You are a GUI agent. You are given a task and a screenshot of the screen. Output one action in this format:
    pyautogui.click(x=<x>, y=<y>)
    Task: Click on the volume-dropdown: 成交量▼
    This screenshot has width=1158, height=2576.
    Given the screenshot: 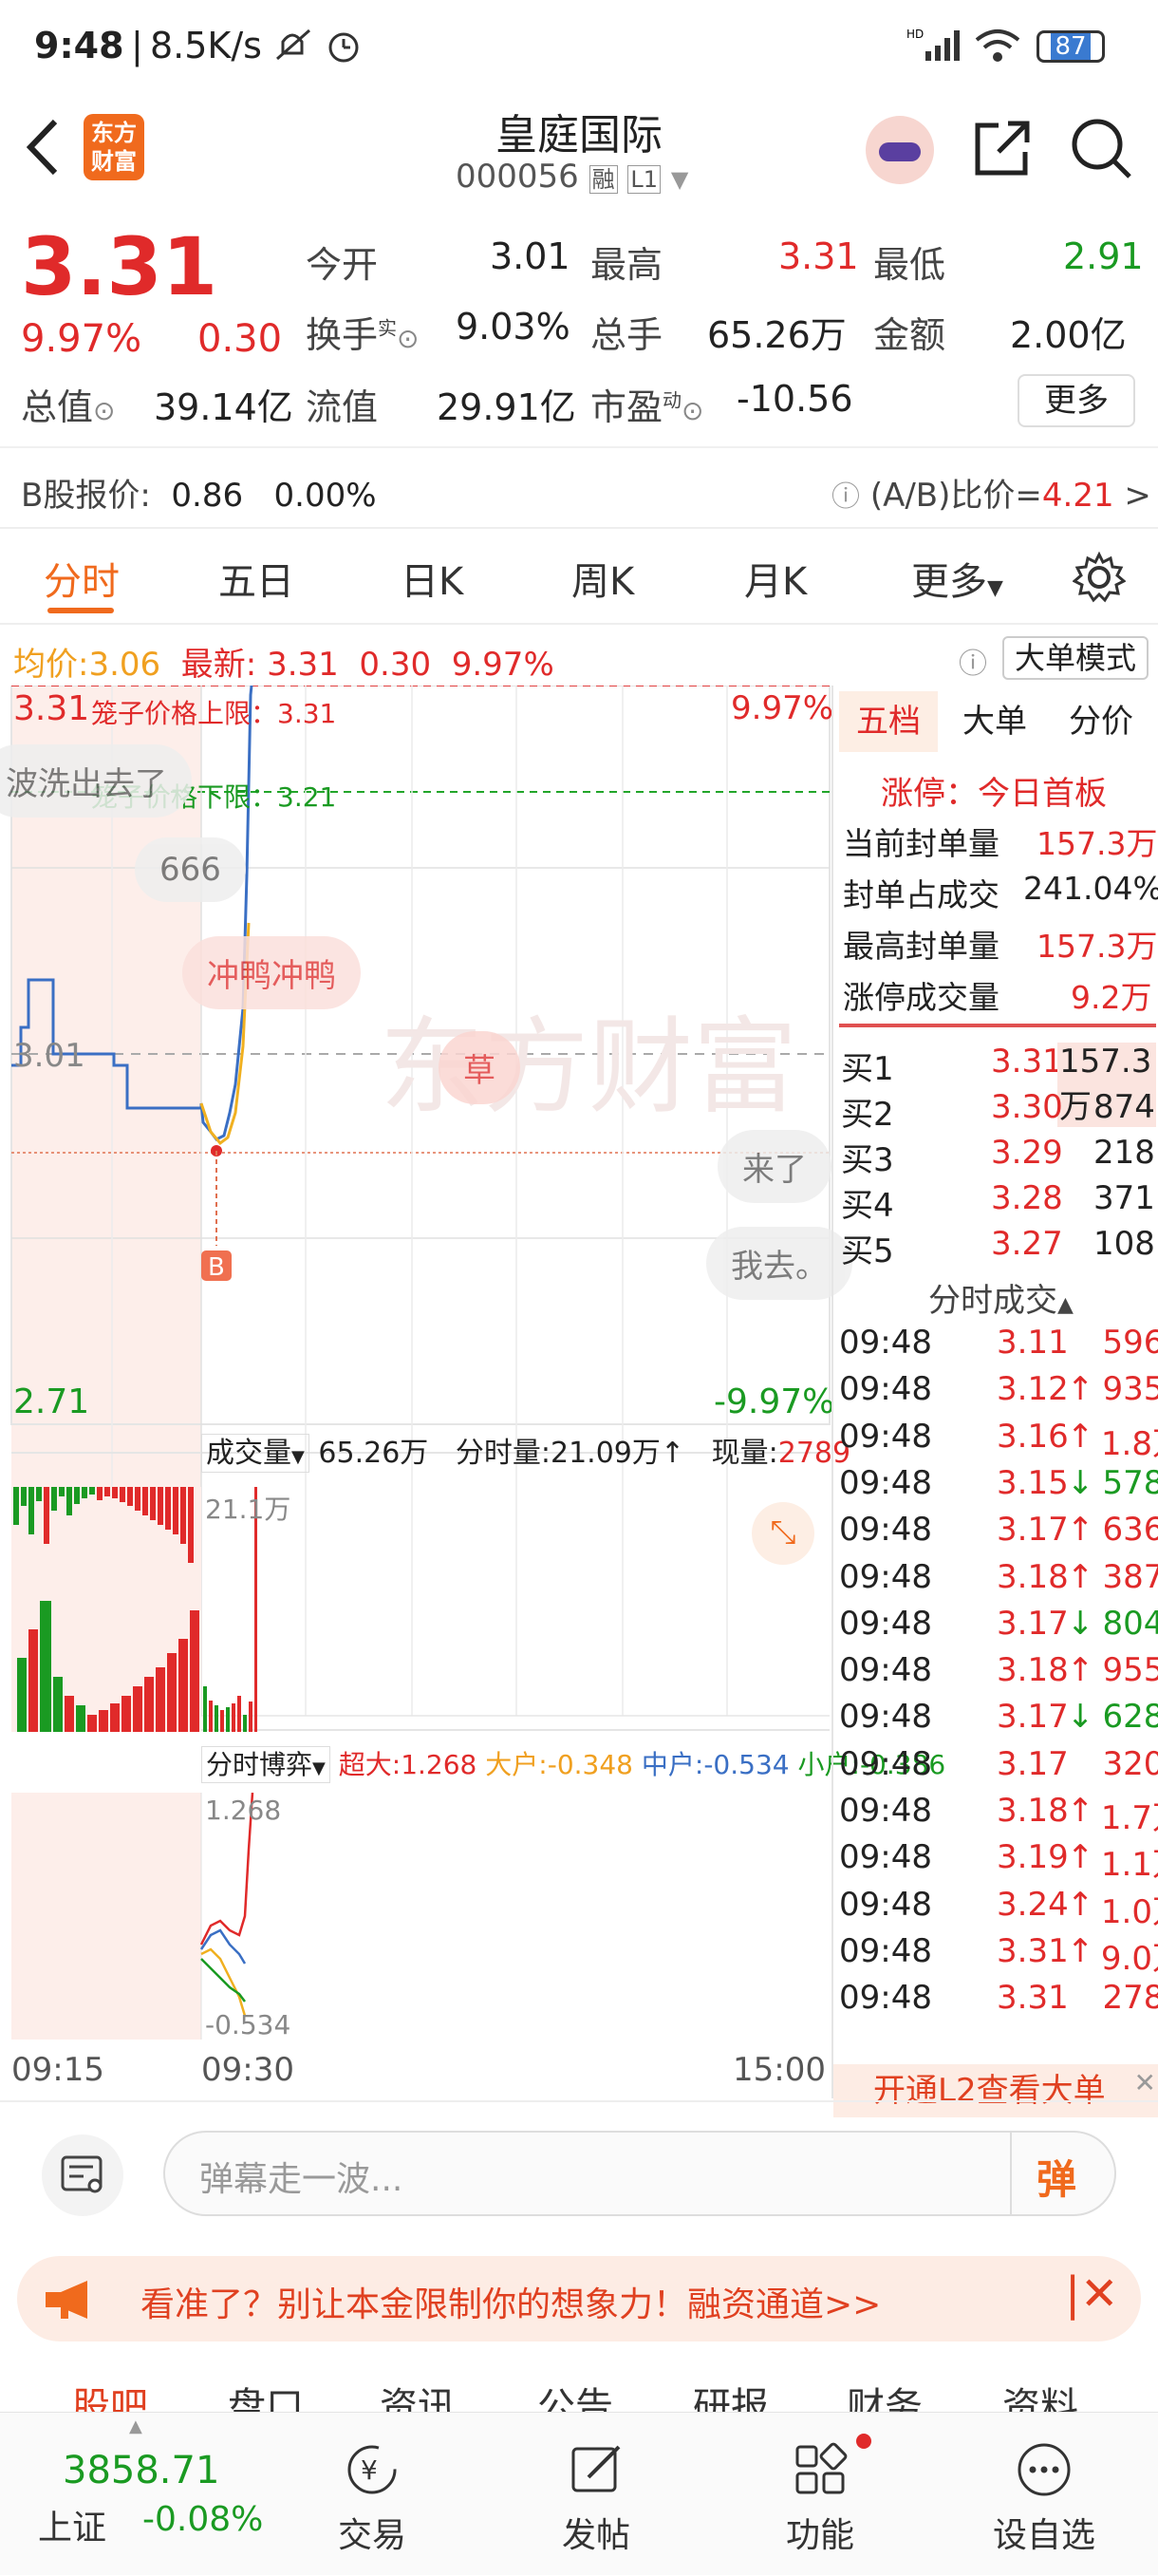 What is the action you would take?
    pyautogui.click(x=255, y=1453)
    